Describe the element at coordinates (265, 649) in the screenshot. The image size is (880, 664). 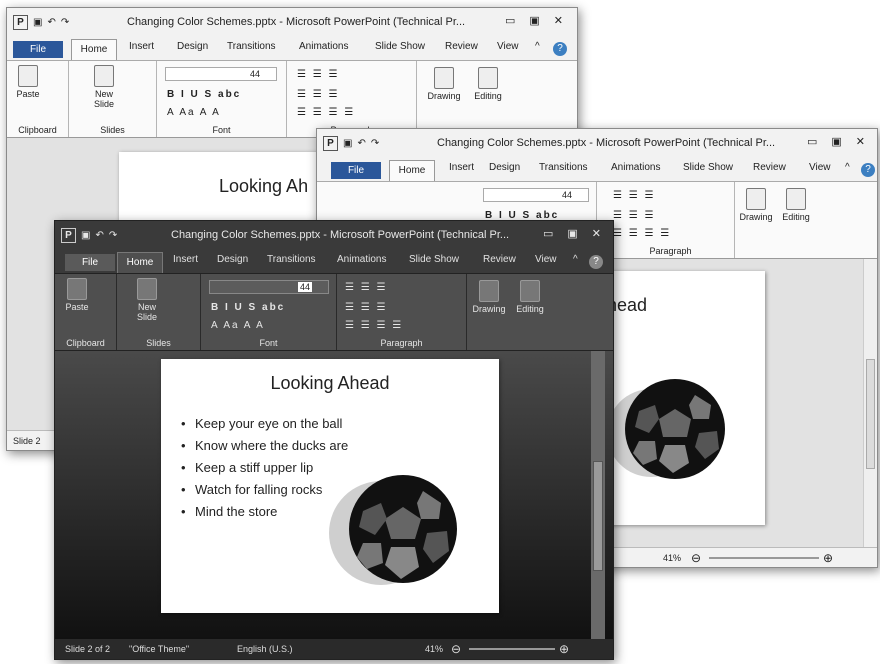
I see `language-status: English (U.S.)` at that location.